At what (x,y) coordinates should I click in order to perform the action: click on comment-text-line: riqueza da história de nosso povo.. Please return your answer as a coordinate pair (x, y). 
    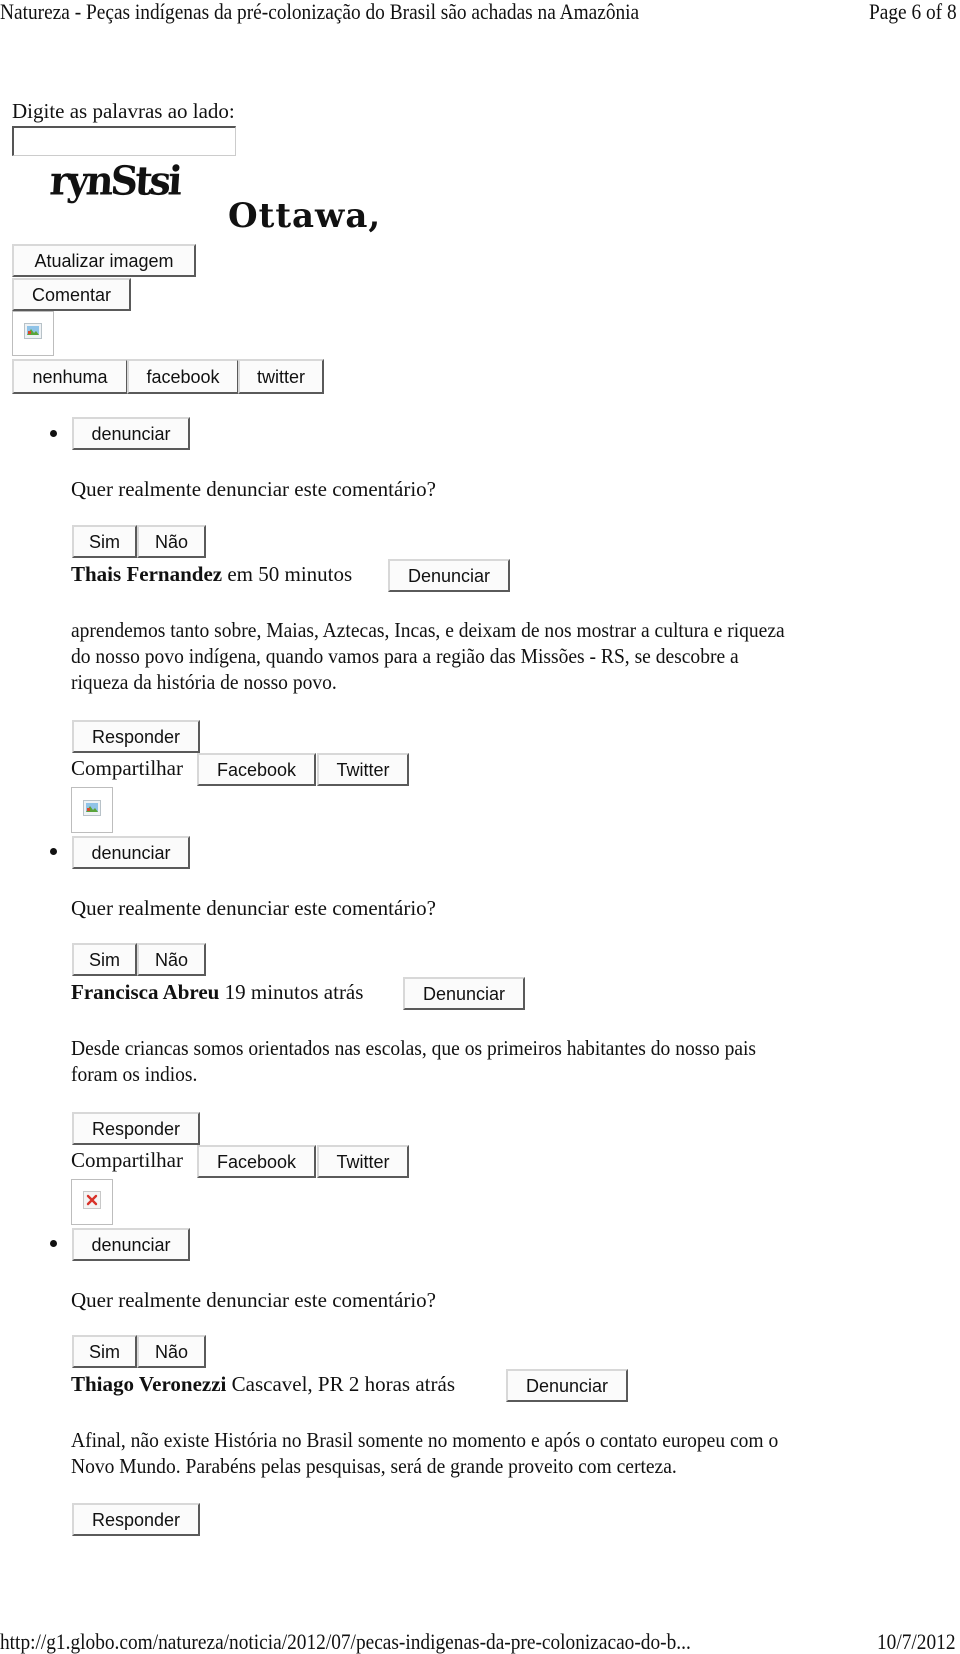
    Looking at the image, I should click on (204, 682).